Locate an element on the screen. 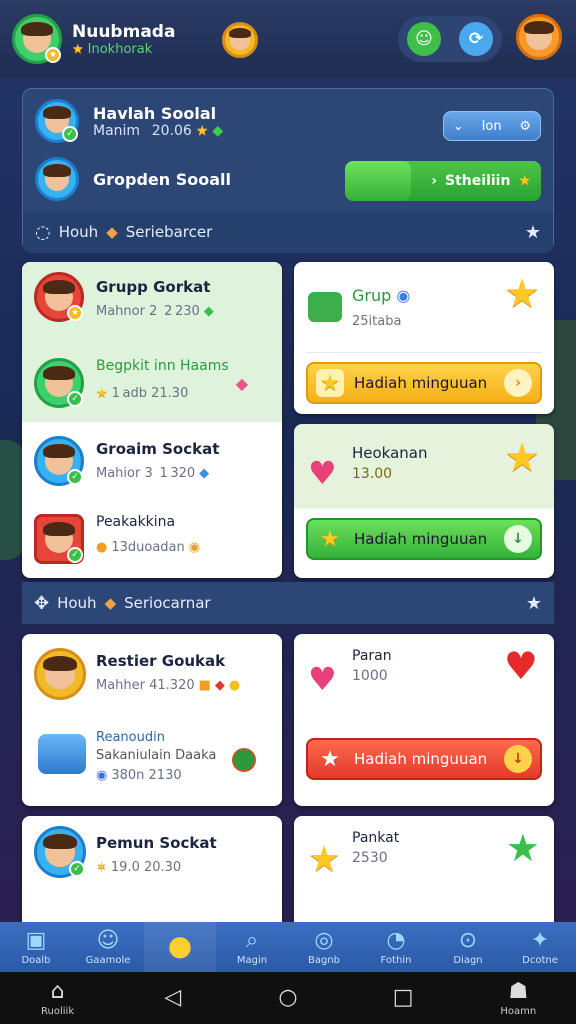  card-title: Grupp Gorkat is located at coordinates (153, 287).